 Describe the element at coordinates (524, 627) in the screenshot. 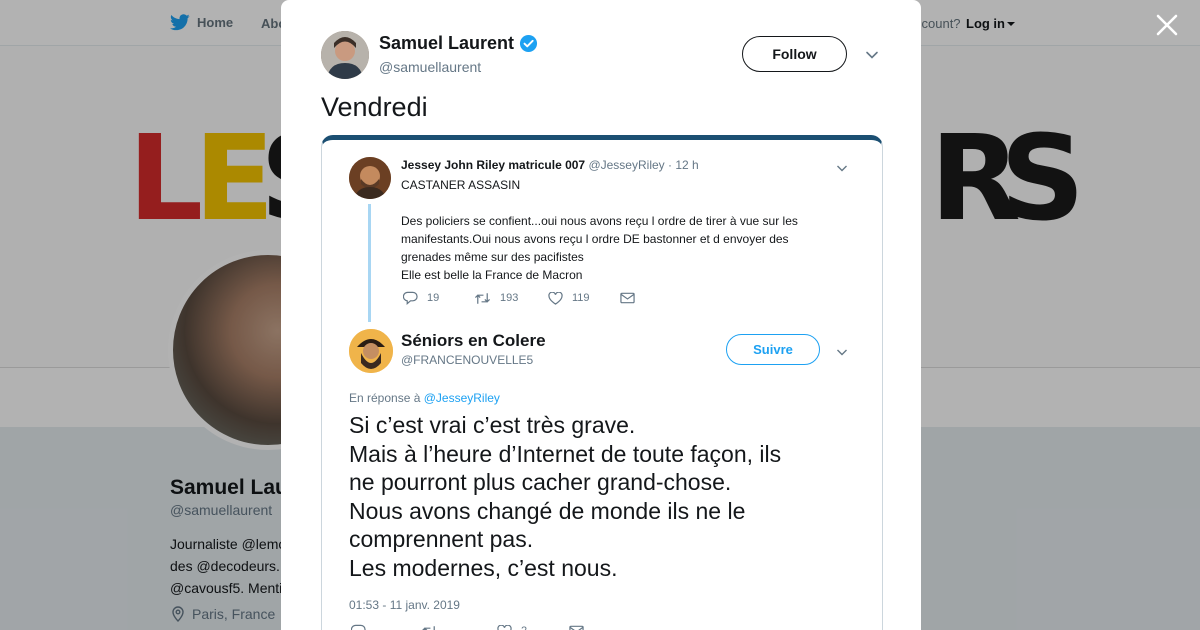

I see `like-count: 2` at that location.